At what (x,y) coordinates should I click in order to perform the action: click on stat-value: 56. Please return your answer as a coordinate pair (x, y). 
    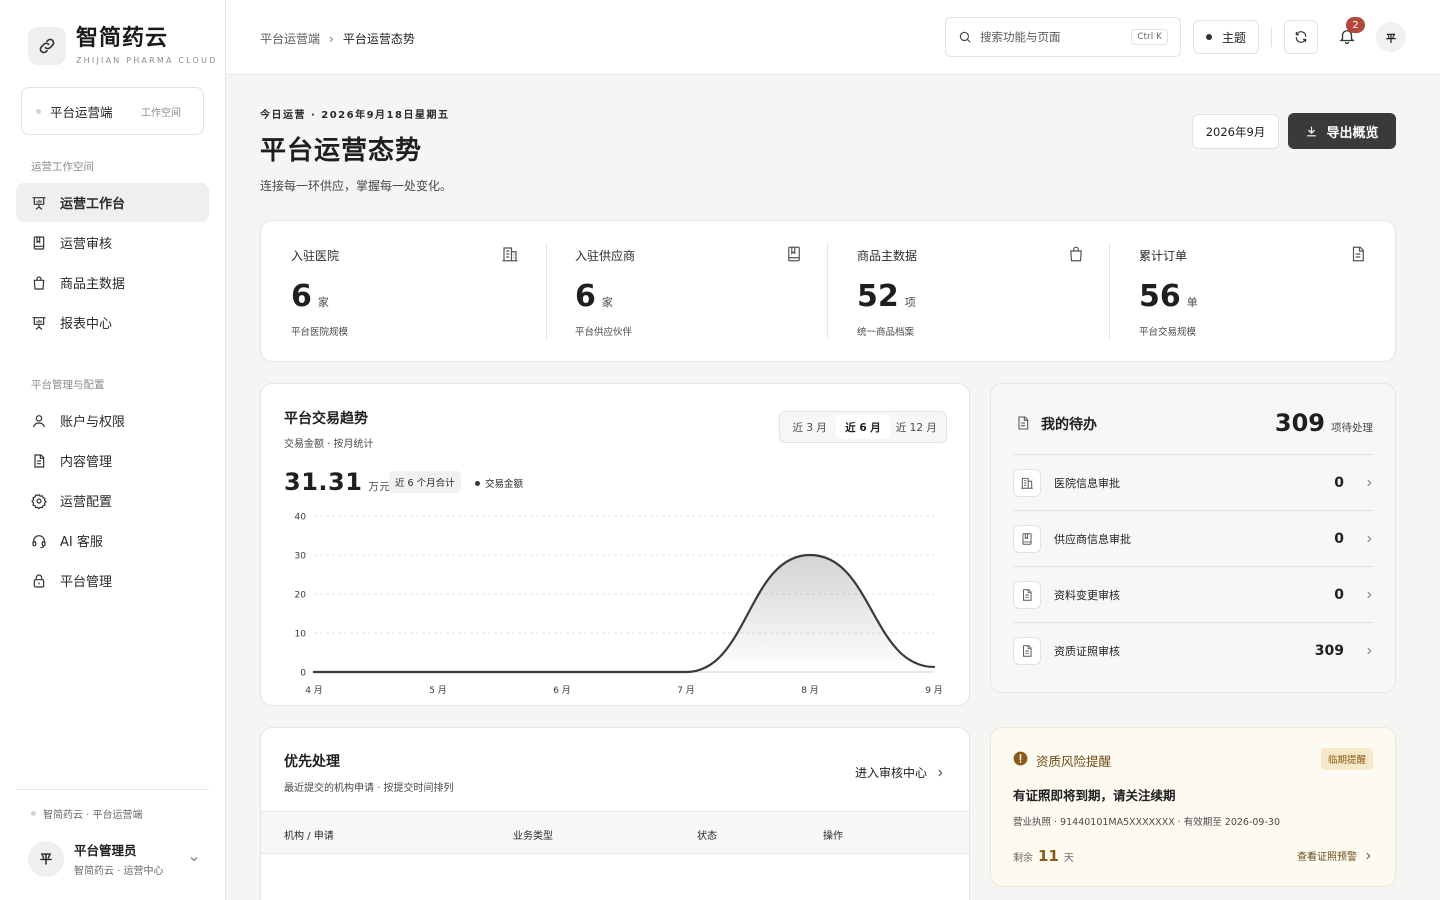
    Looking at the image, I should click on (1160, 296).